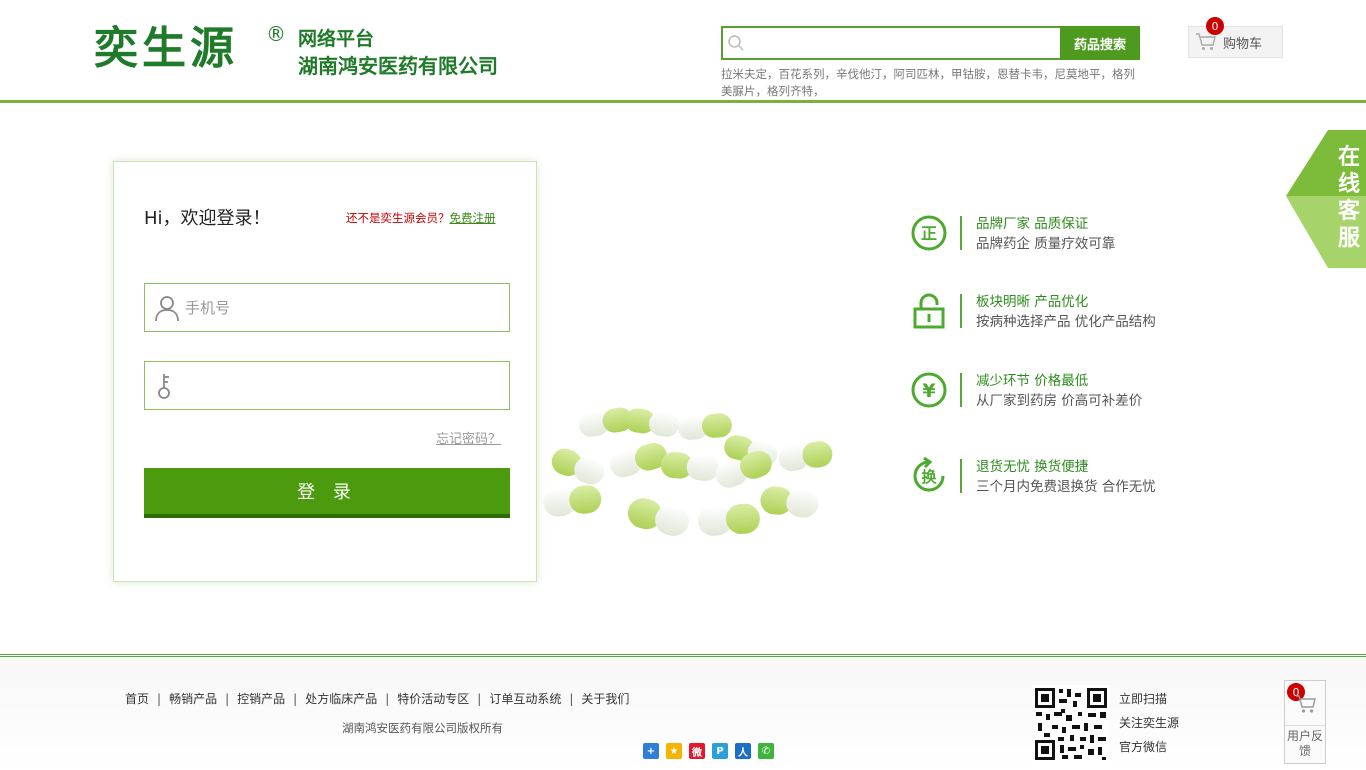 The height and width of the screenshot is (770, 1366). What do you see at coordinates (1032, 381) in the screenshot?
I see `feature-title: 减少环节 价格最低` at bounding box center [1032, 381].